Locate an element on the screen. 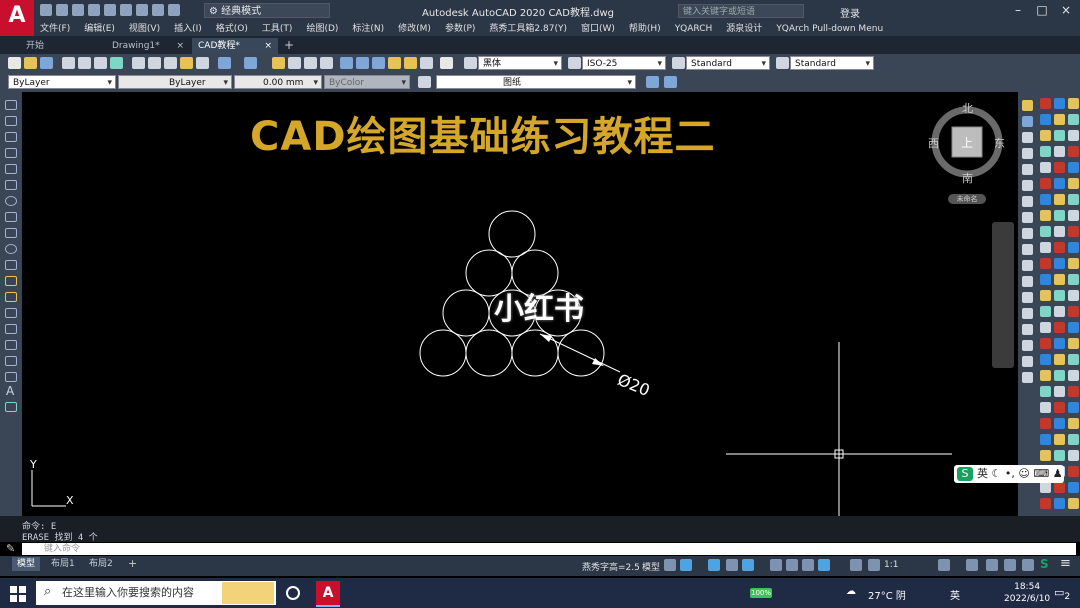 This screenshot has width=1080, height=608. mirror-icon is located at coordinates (1027, 137).